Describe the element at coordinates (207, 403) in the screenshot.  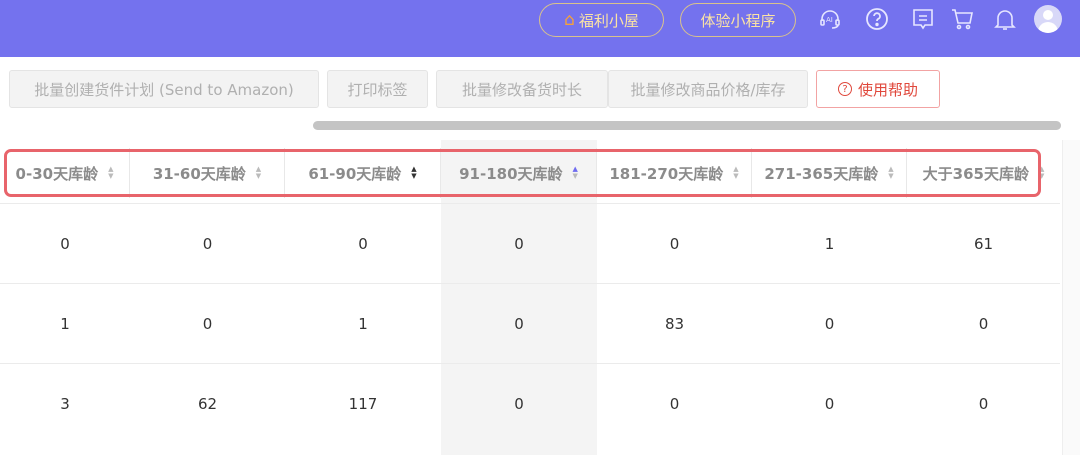
I see `table-cell: 62` at that location.